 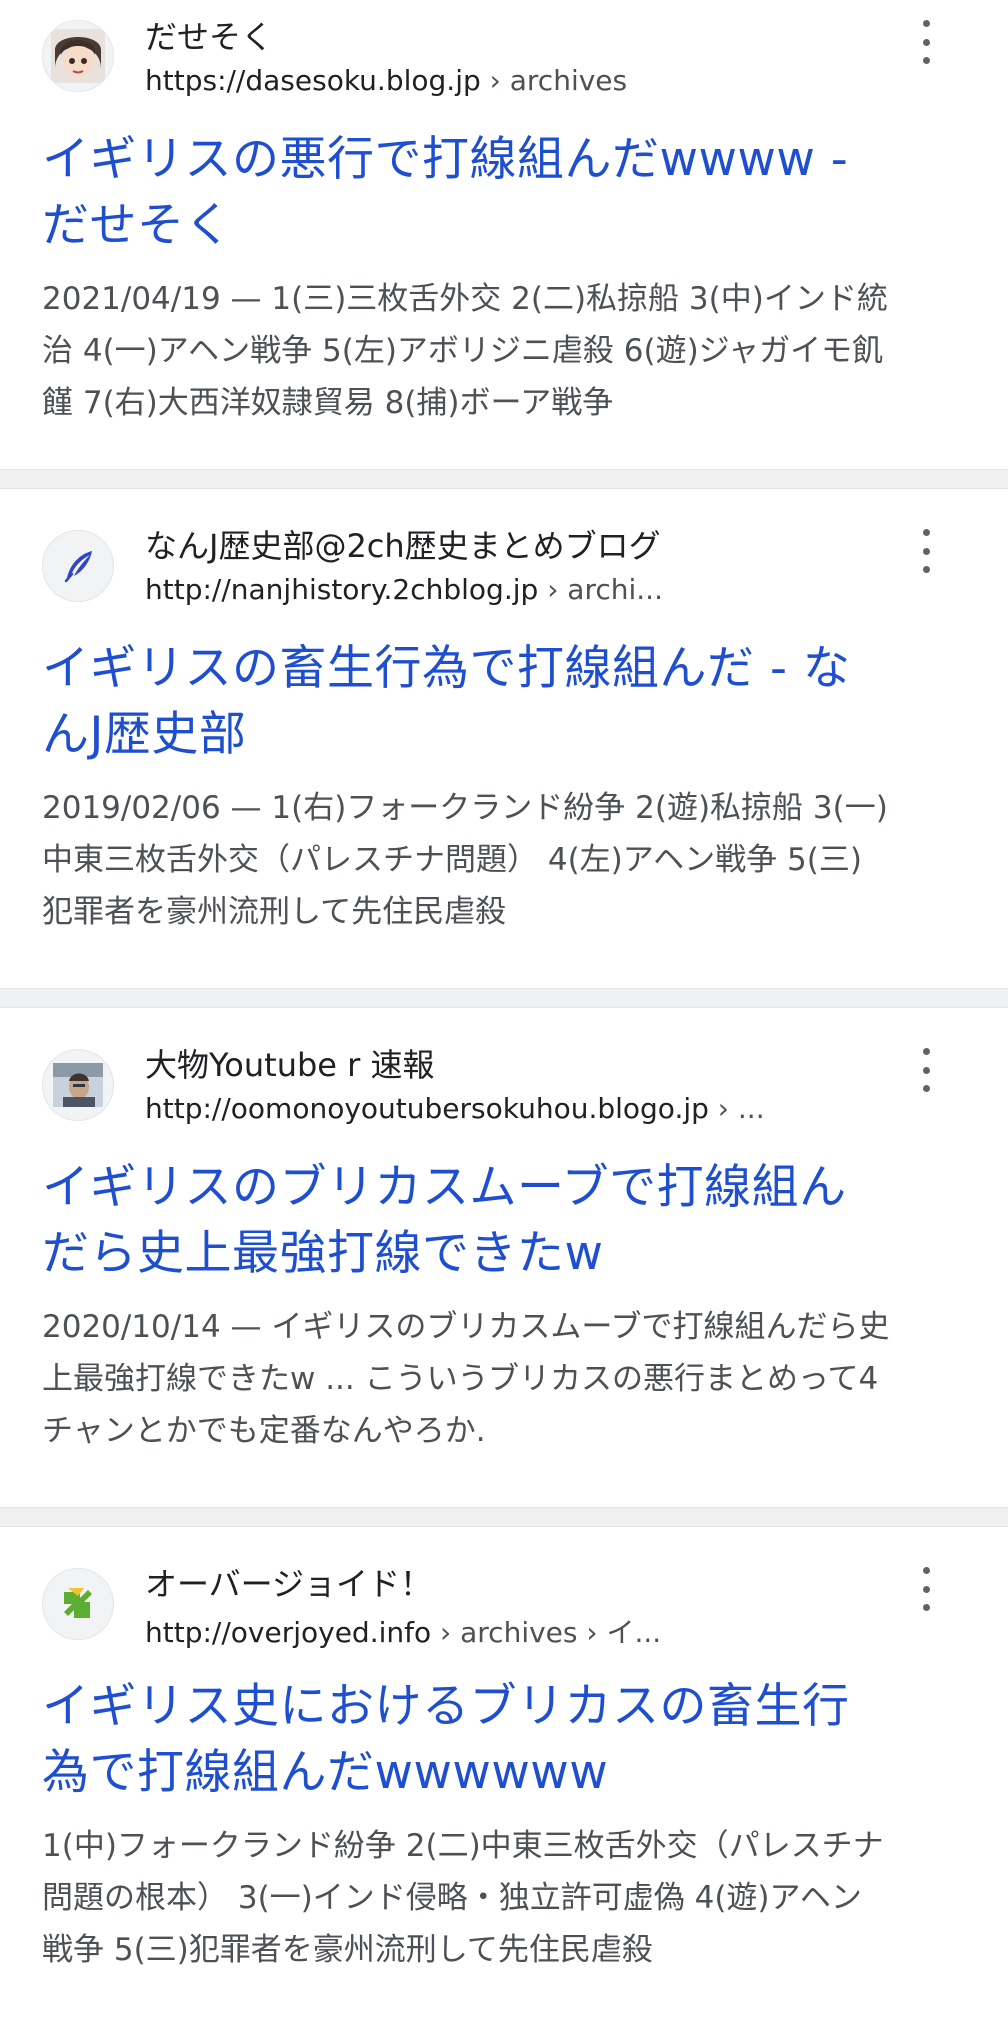 What do you see at coordinates (460, 1379) in the screenshot?
I see `snippet-line: 上最強打線できたw ... こういうブリカスの悪行まとめって4` at bounding box center [460, 1379].